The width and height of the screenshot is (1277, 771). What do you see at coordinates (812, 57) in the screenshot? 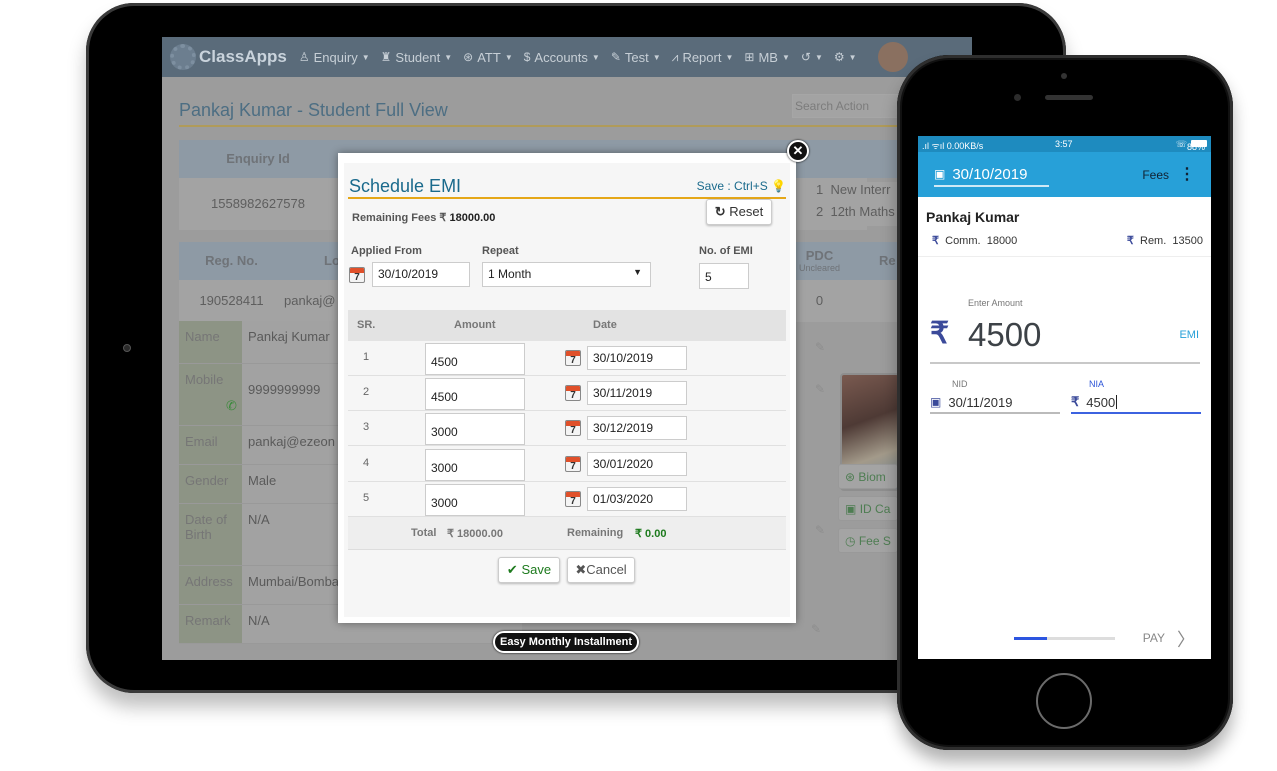
I see `nav-item-history: ↺ ▼` at bounding box center [812, 57].